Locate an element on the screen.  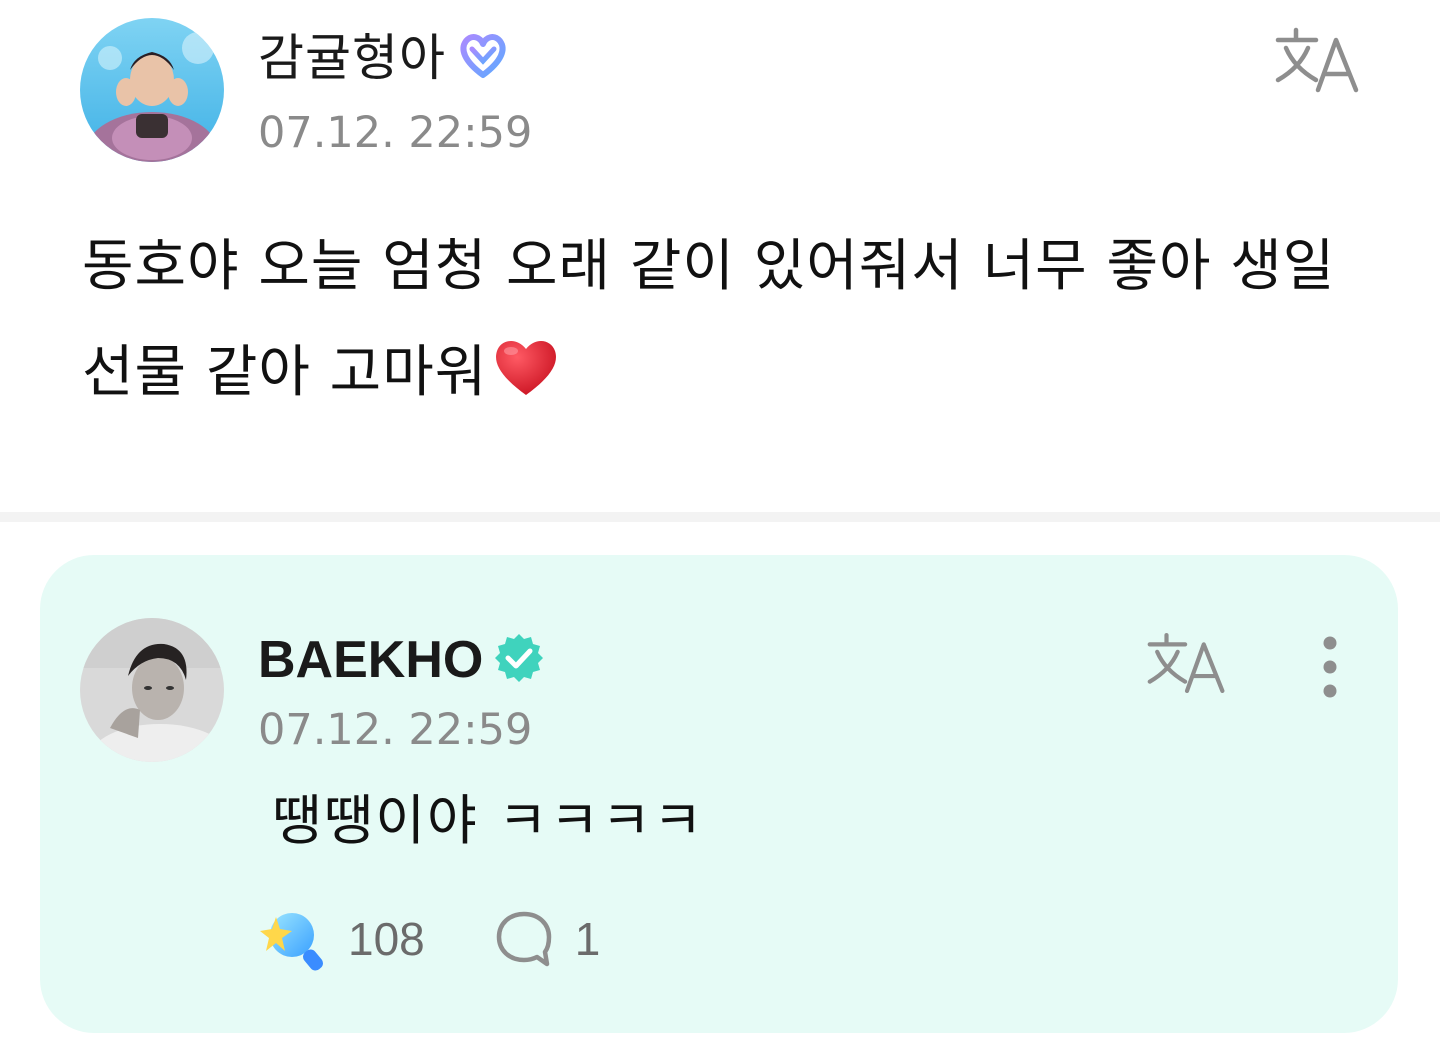
star-wand-icon is located at coordinates (291, 942).